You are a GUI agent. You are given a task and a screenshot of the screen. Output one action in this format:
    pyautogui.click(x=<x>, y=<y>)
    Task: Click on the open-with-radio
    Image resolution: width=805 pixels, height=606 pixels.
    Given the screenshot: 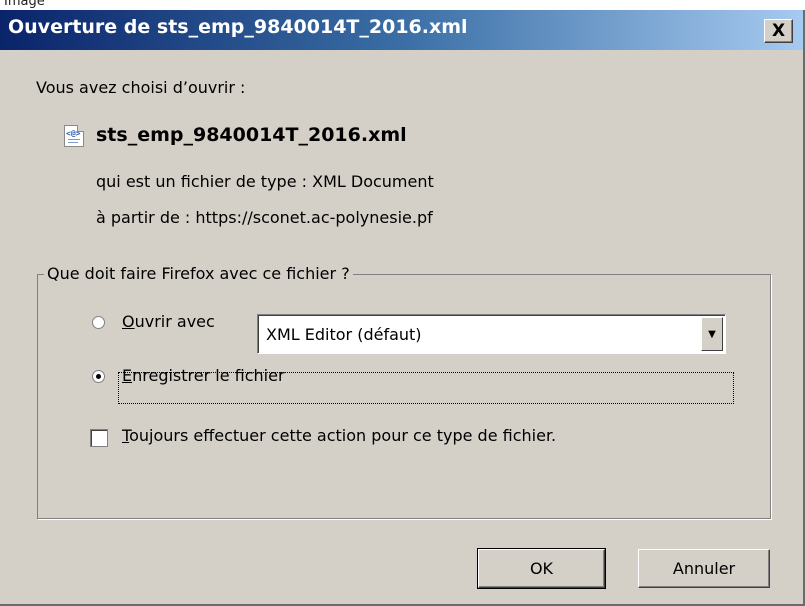 What is the action you would take?
    pyautogui.click(x=98, y=322)
    